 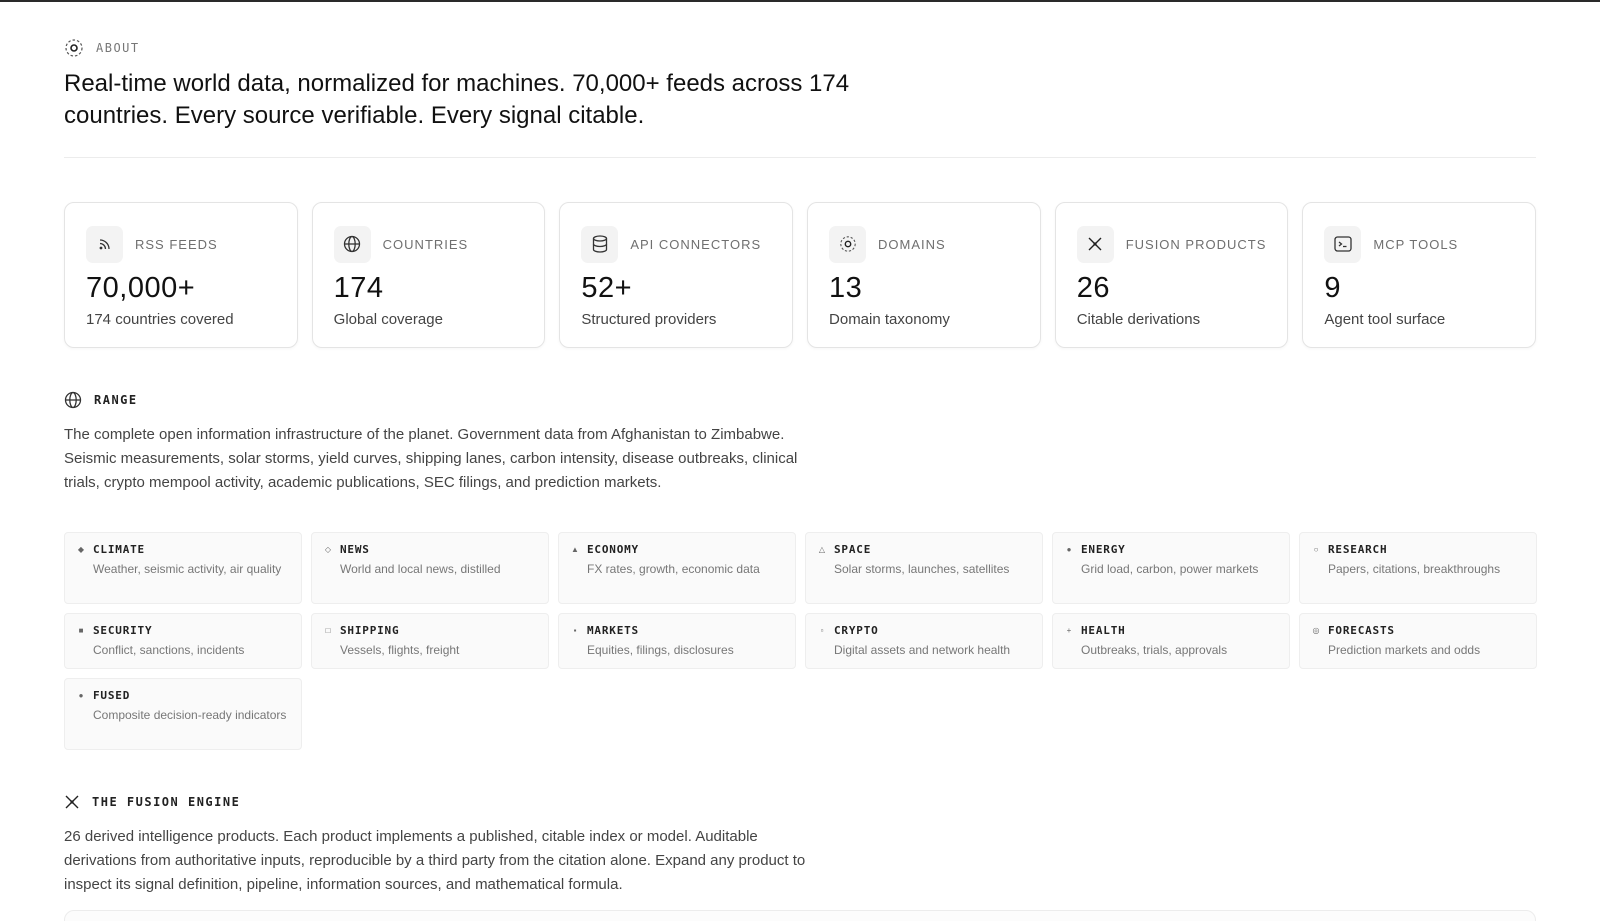 I want to click on small-square-icon: ▪, so click(x=575, y=630).